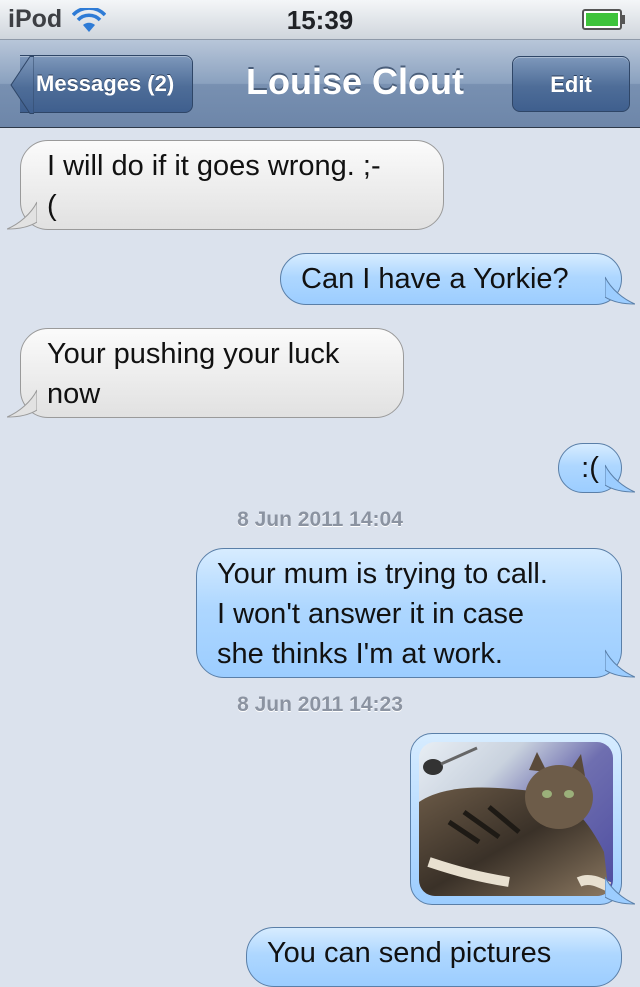 This screenshot has height=987, width=640. I want to click on clock: 15:39, so click(320, 20).